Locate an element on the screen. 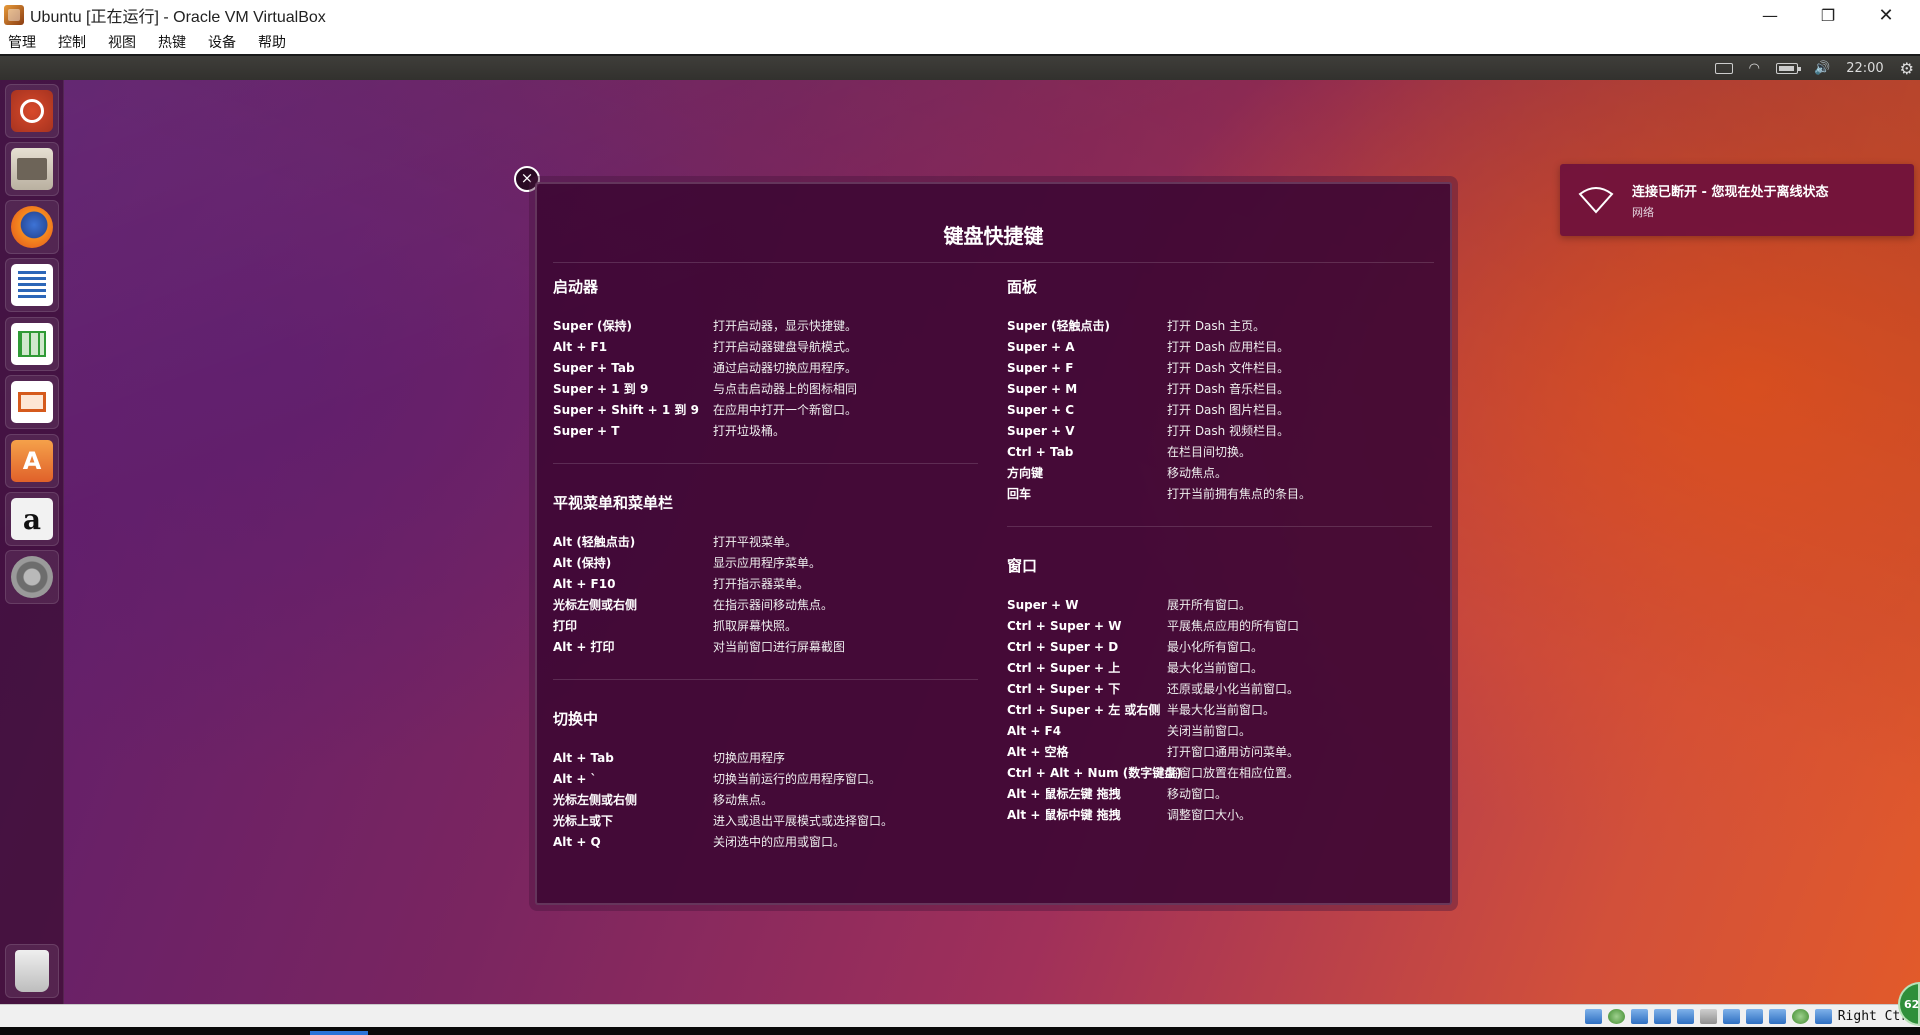 This screenshot has height=1035, width=1920. shortcut-key: Super + Shift + 1 到 9 is located at coordinates (626, 410).